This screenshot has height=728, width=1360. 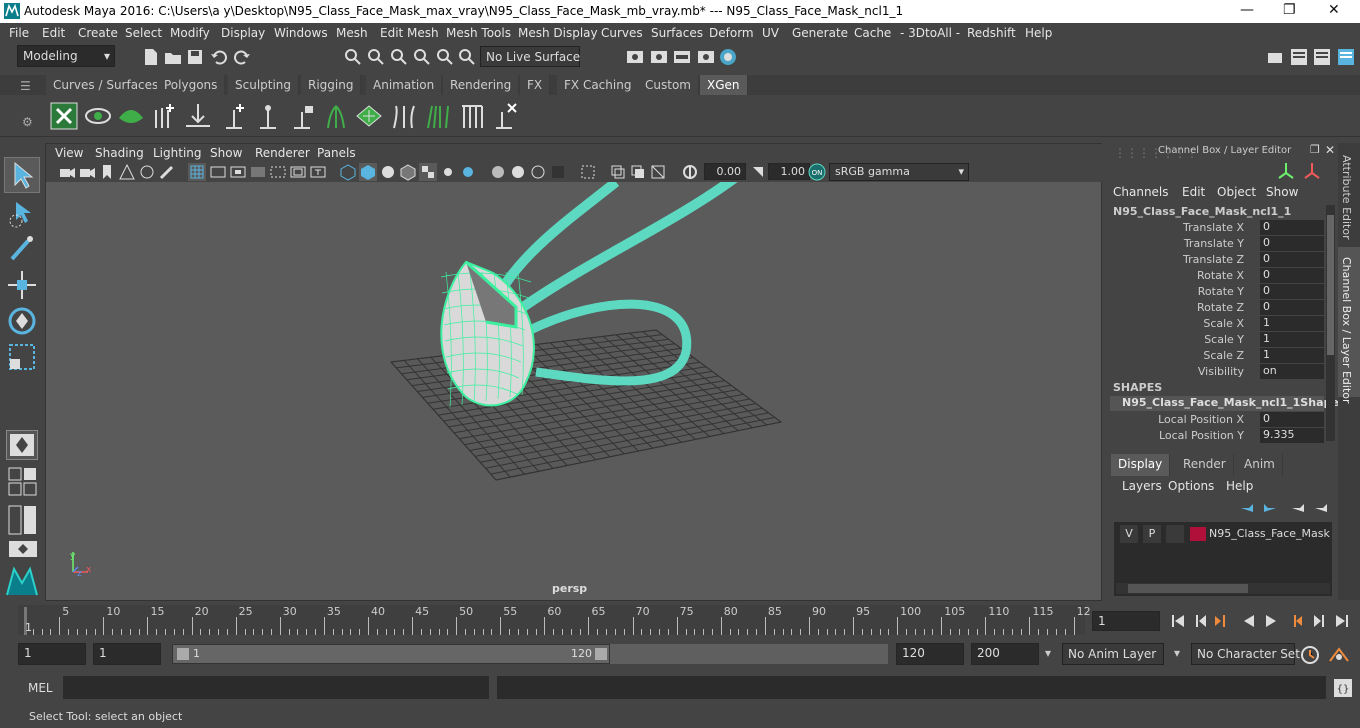 I want to click on auto-key-icon, so click(x=1310, y=655).